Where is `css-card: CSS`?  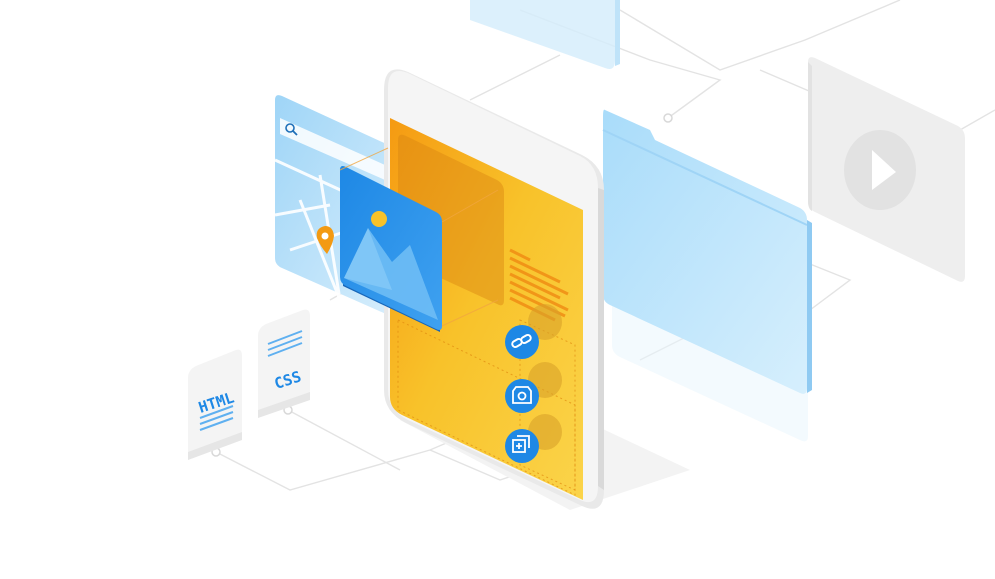
css-card: CSS is located at coordinates (284, 363).